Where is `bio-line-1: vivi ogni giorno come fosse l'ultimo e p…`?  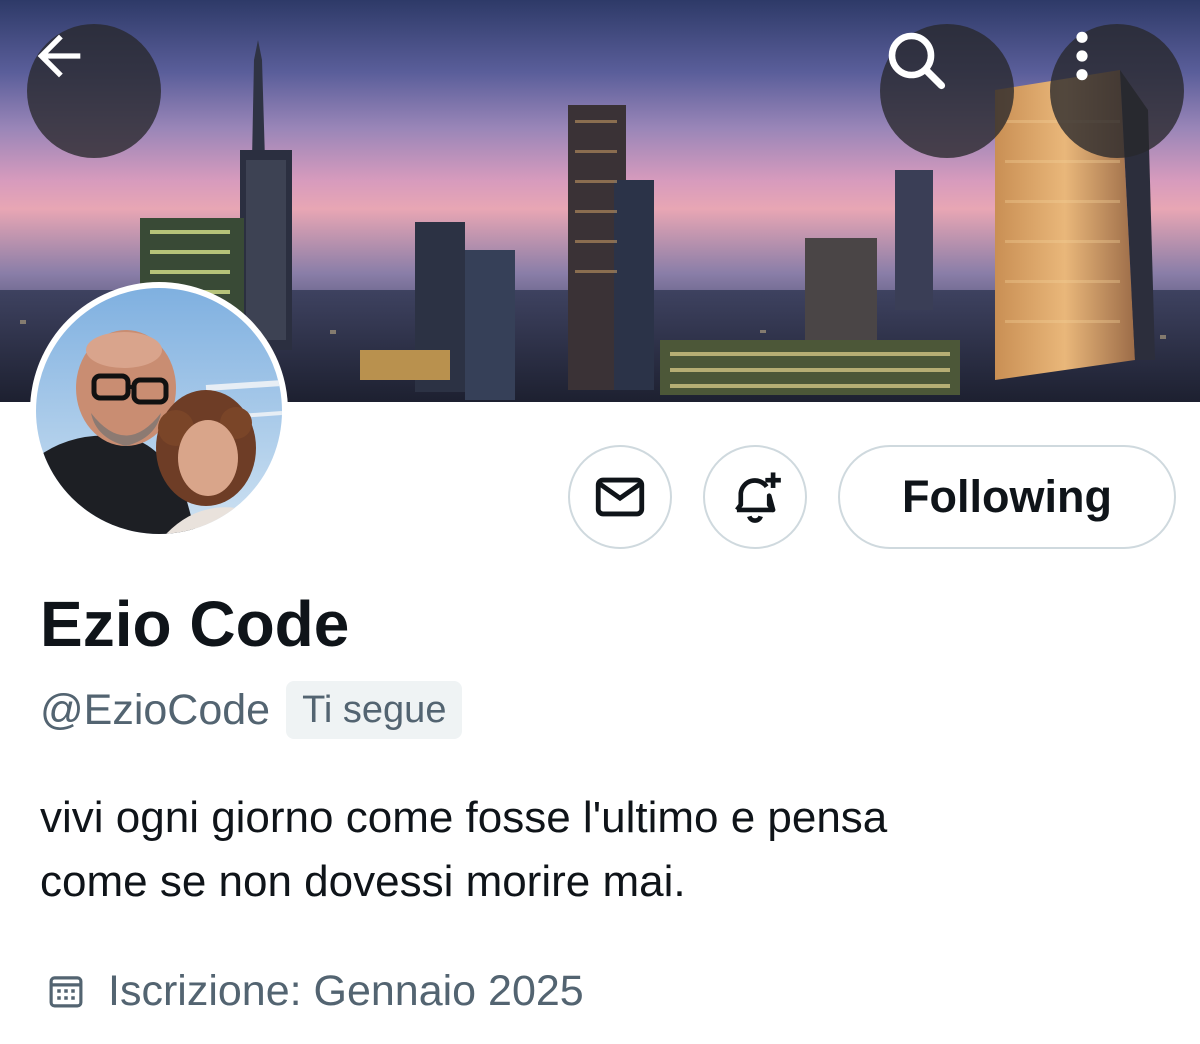
bio-line-1: vivi ogni giorno come fosse l'ultimo e p… is located at coordinates (464, 817).